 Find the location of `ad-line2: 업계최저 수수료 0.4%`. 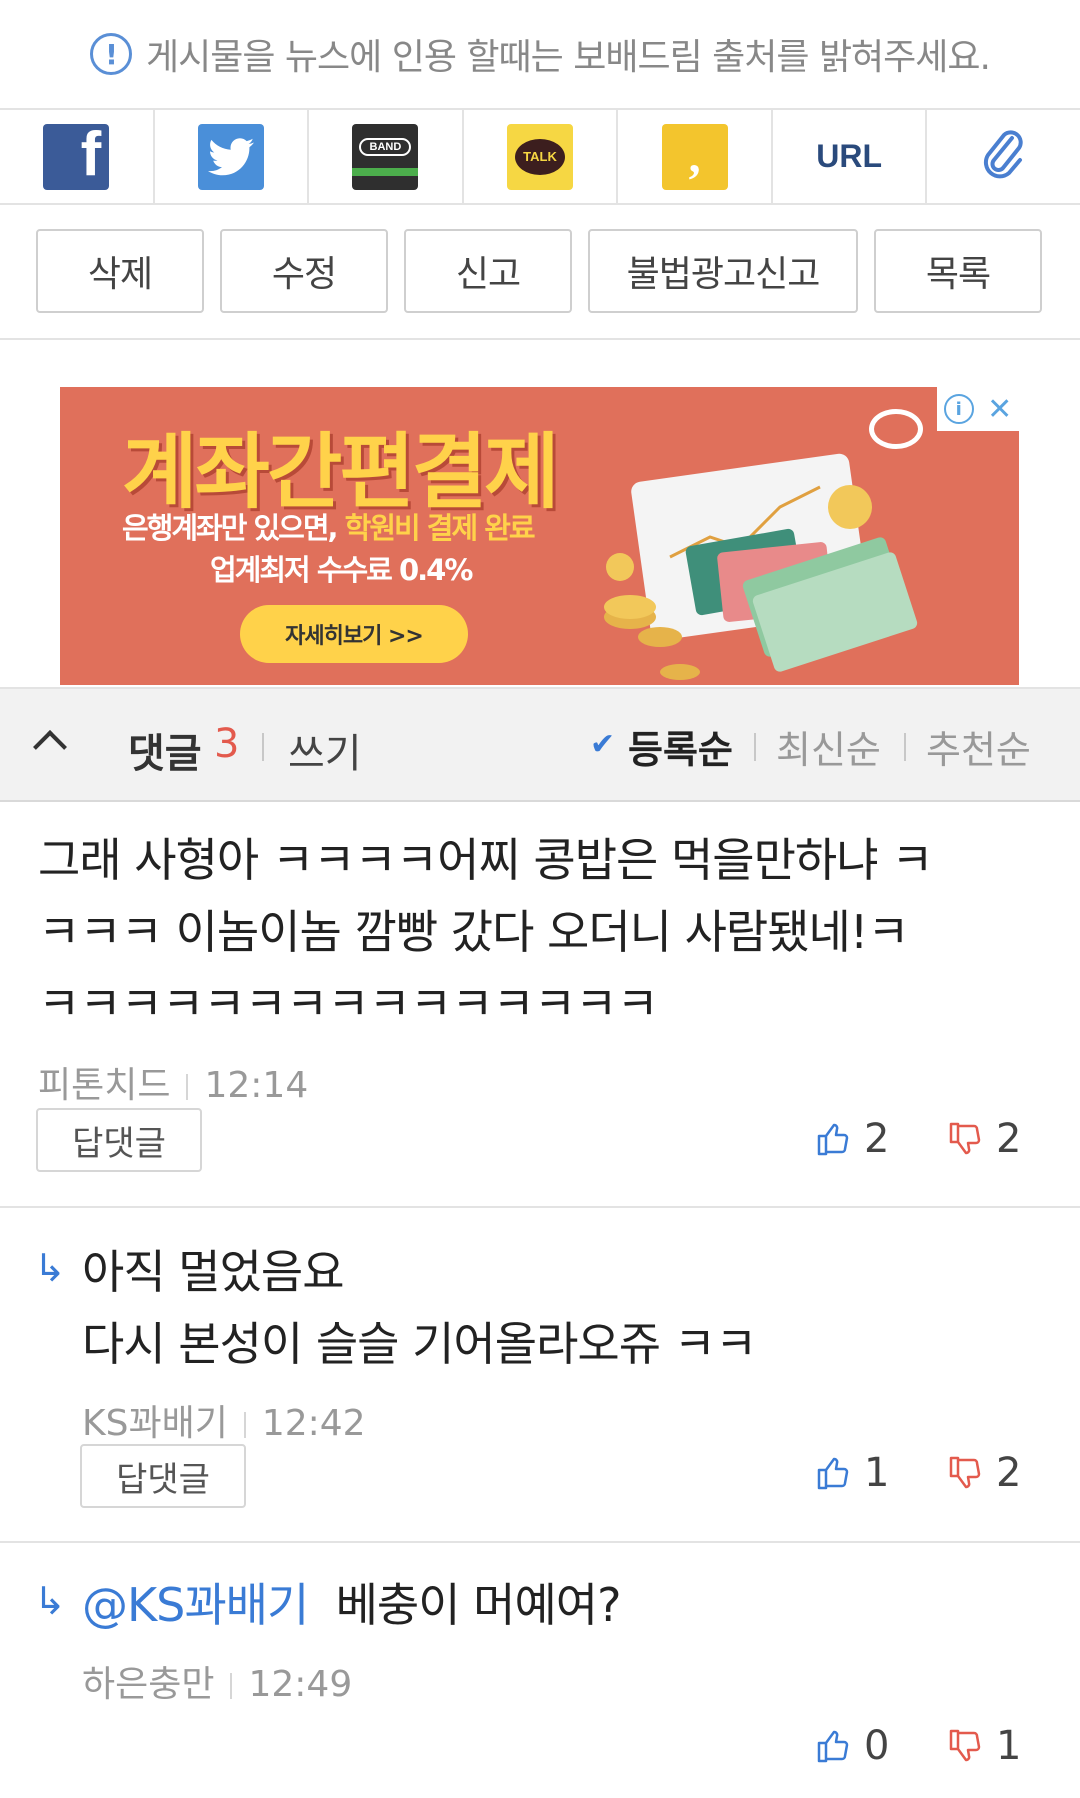

ad-line2: 업계최저 수수료 0.4% is located at coordinates (341, 570).